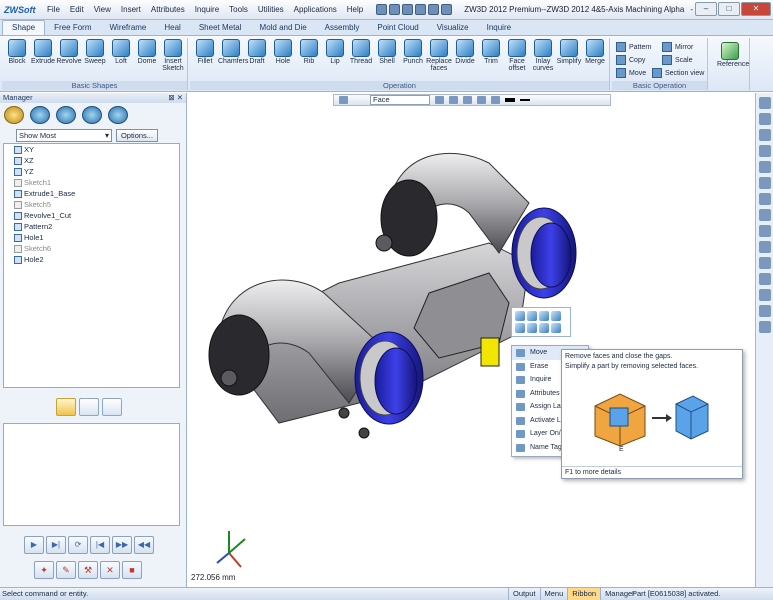  I want to click on menu-insert: Insert, so click(131, 9).